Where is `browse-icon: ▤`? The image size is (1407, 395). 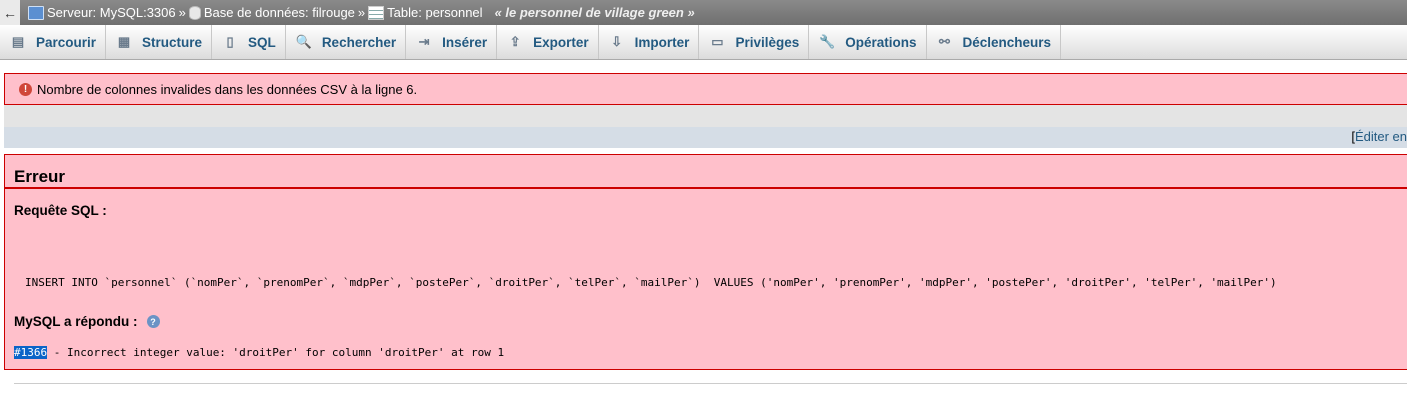 browse-icon: ▤ is located at coordinates (18, 41).